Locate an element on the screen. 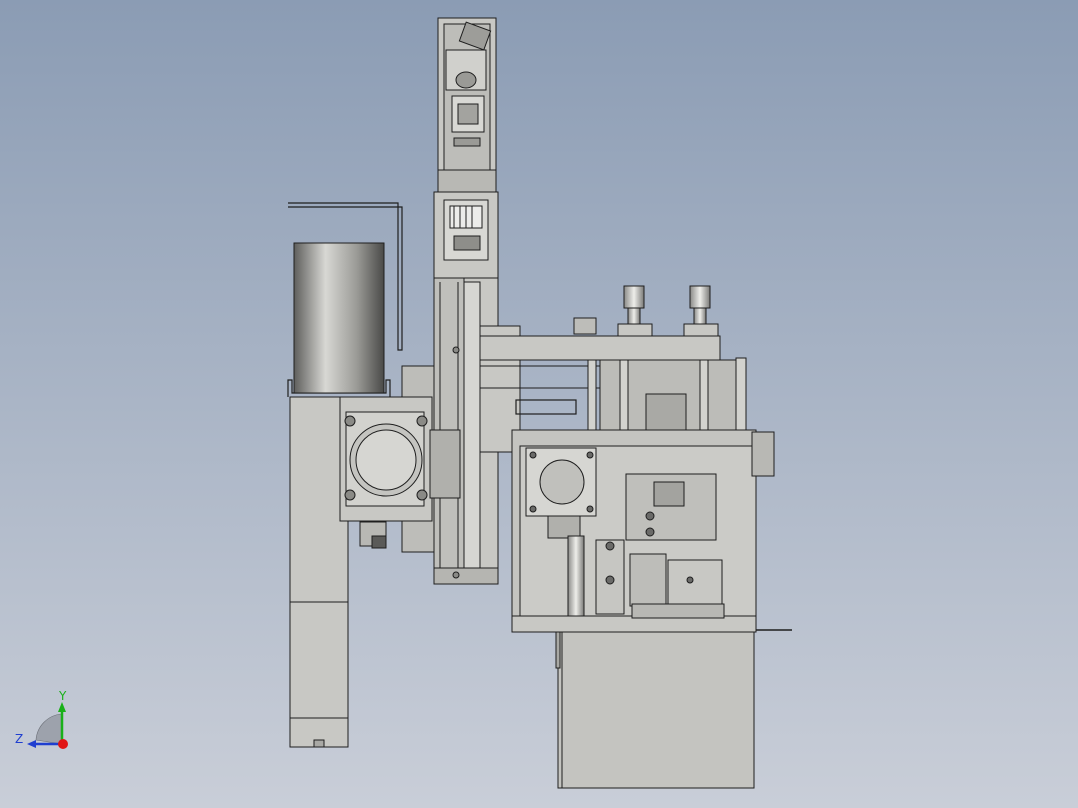 Image resolution: width=1078 pixels, height=808 pixels. collection-bin is located at coordinates (655, 710).